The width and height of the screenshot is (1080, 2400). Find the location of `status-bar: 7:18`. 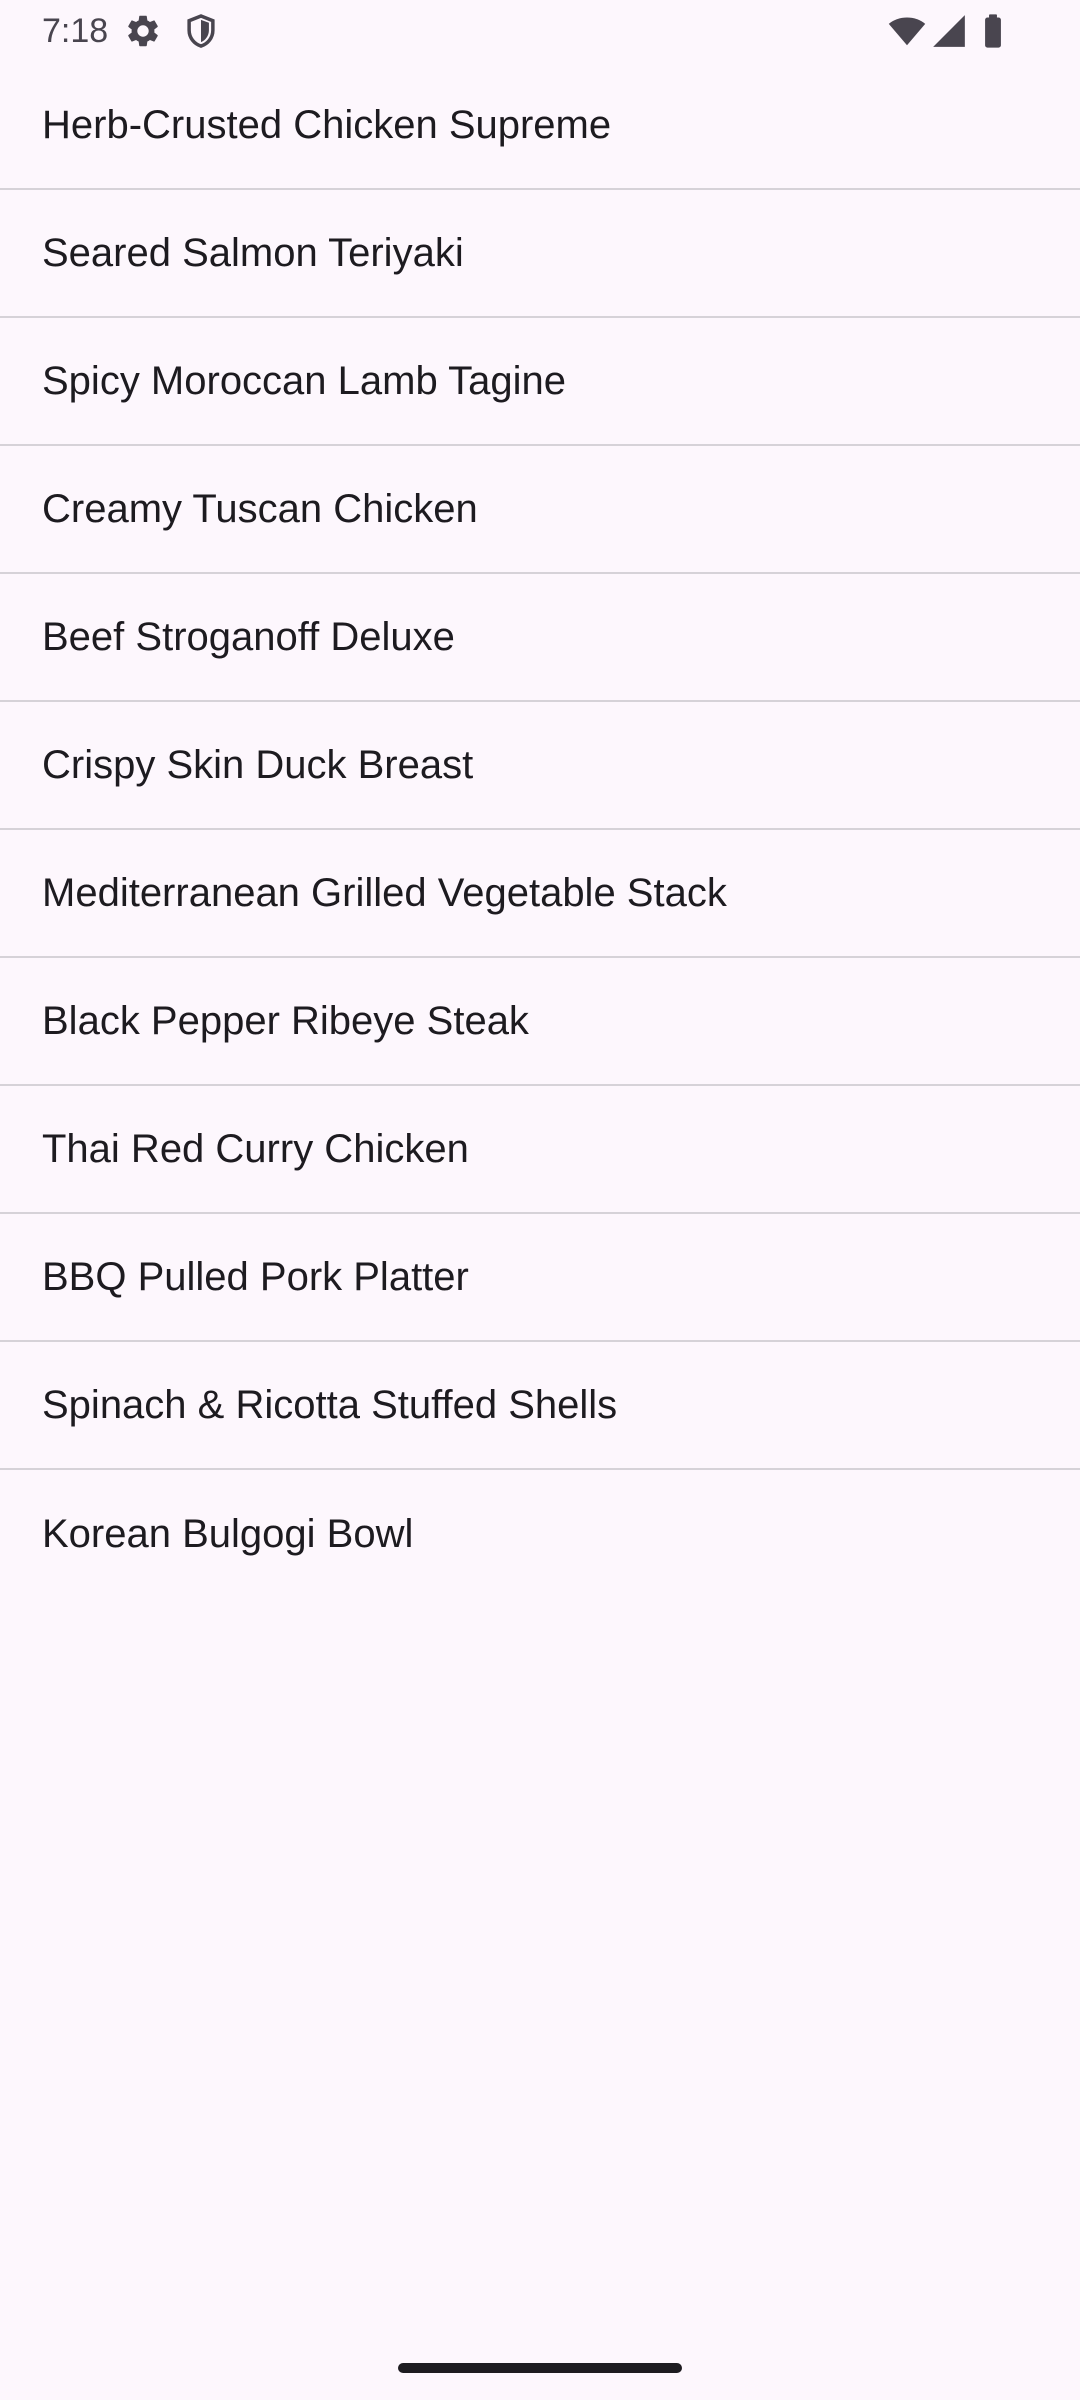

status-bar: 7:18 is located at coordinates (540, 31).